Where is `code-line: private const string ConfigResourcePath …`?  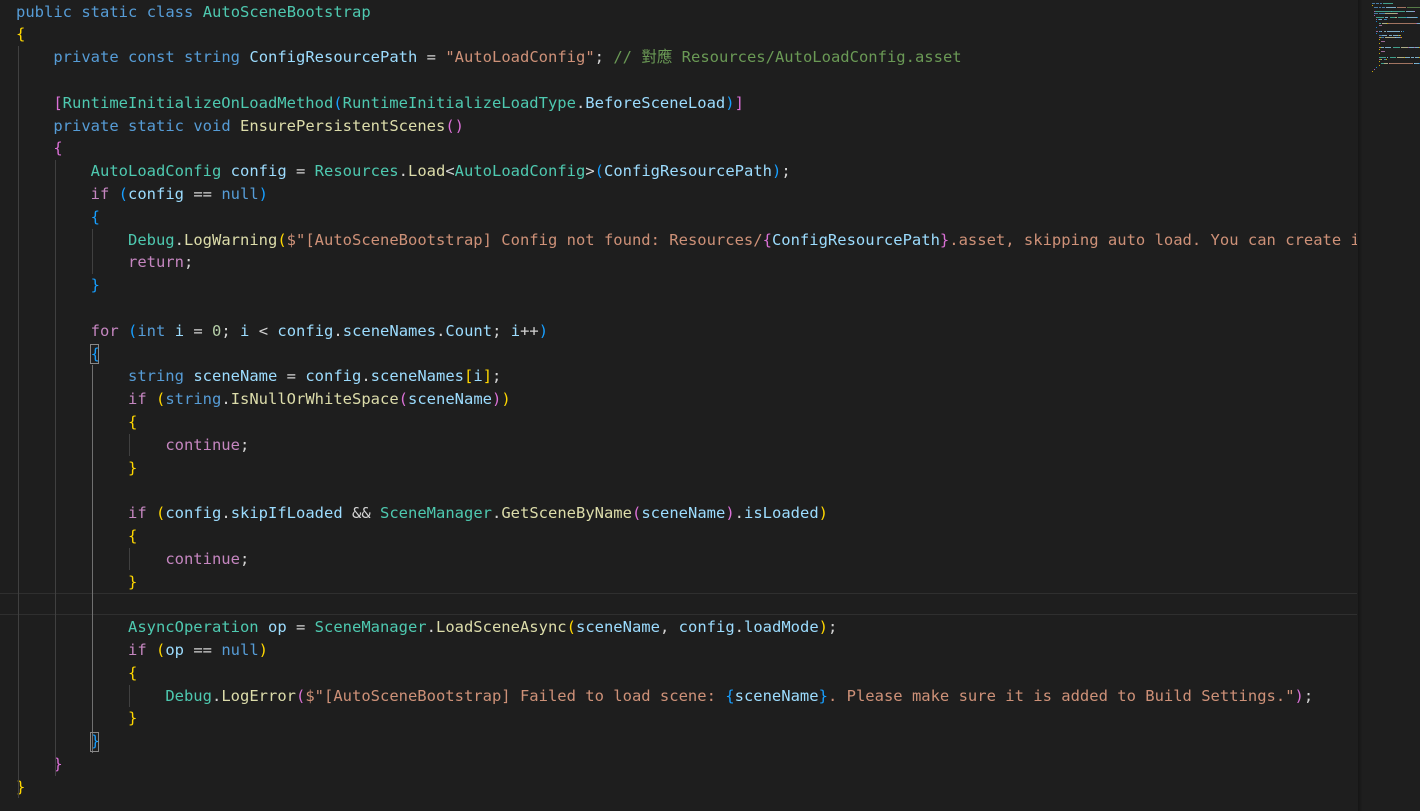
code-line: private const string ConfigResourcePath … is located at coordinates (488, 57).